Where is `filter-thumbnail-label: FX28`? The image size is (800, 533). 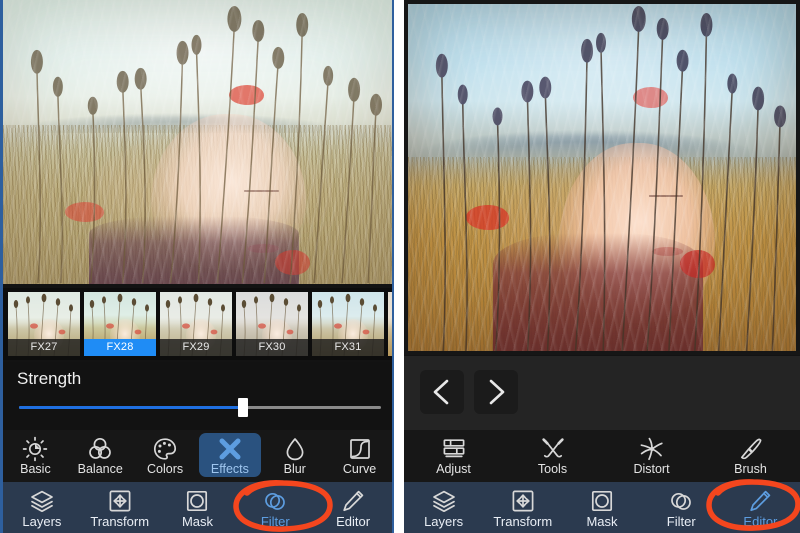 filter-thumbnail-label: FX28 is located at coordinates (120, 347).